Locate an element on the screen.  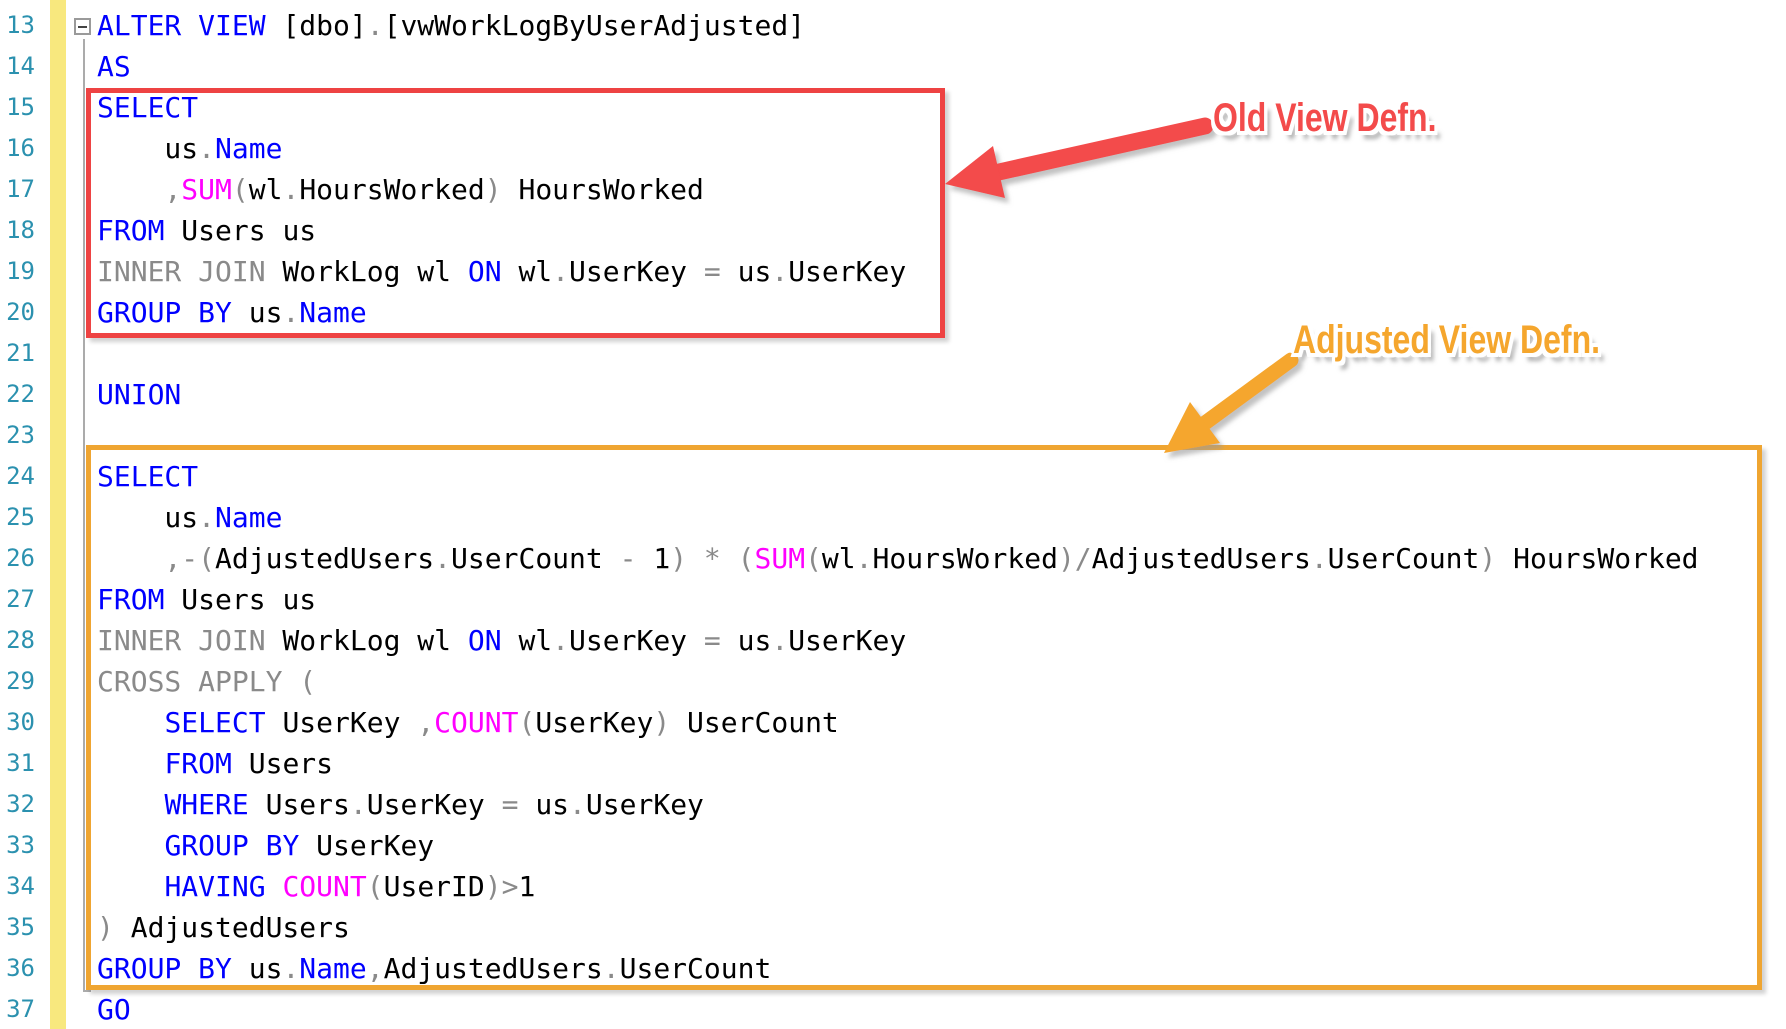
code-line: 22 UNION is located at coordinates (849, 394).